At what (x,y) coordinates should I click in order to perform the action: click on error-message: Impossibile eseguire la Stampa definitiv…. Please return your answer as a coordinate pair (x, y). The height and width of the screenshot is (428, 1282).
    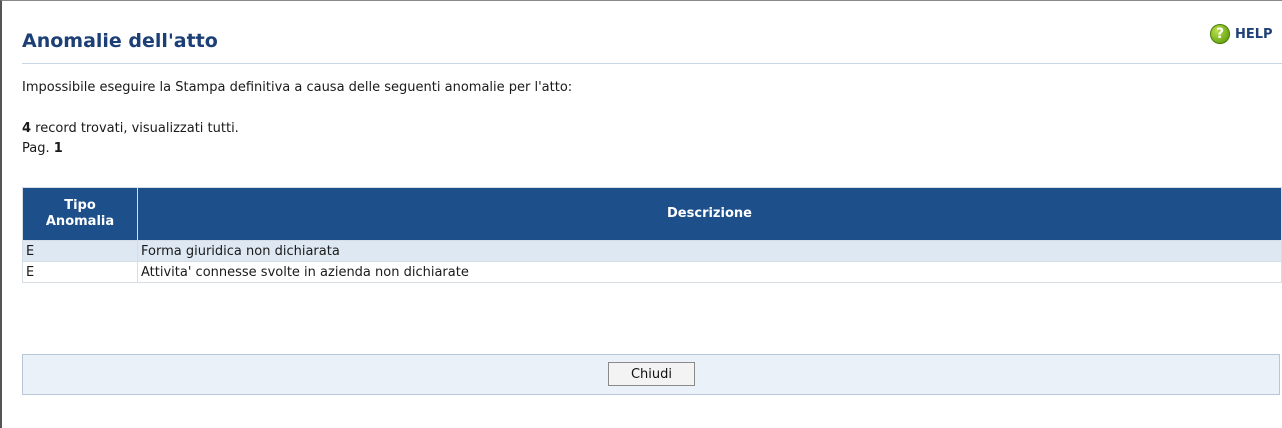
    Looking at the image, I should click on (297, 87).